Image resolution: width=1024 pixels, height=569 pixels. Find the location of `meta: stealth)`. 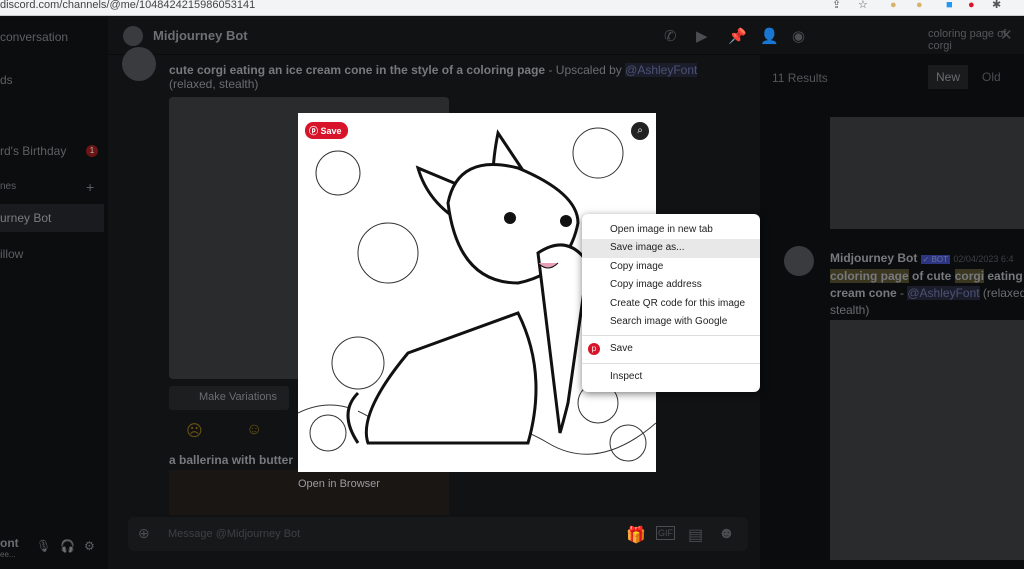

meta: stealth) is located at coordinates (850, 310).